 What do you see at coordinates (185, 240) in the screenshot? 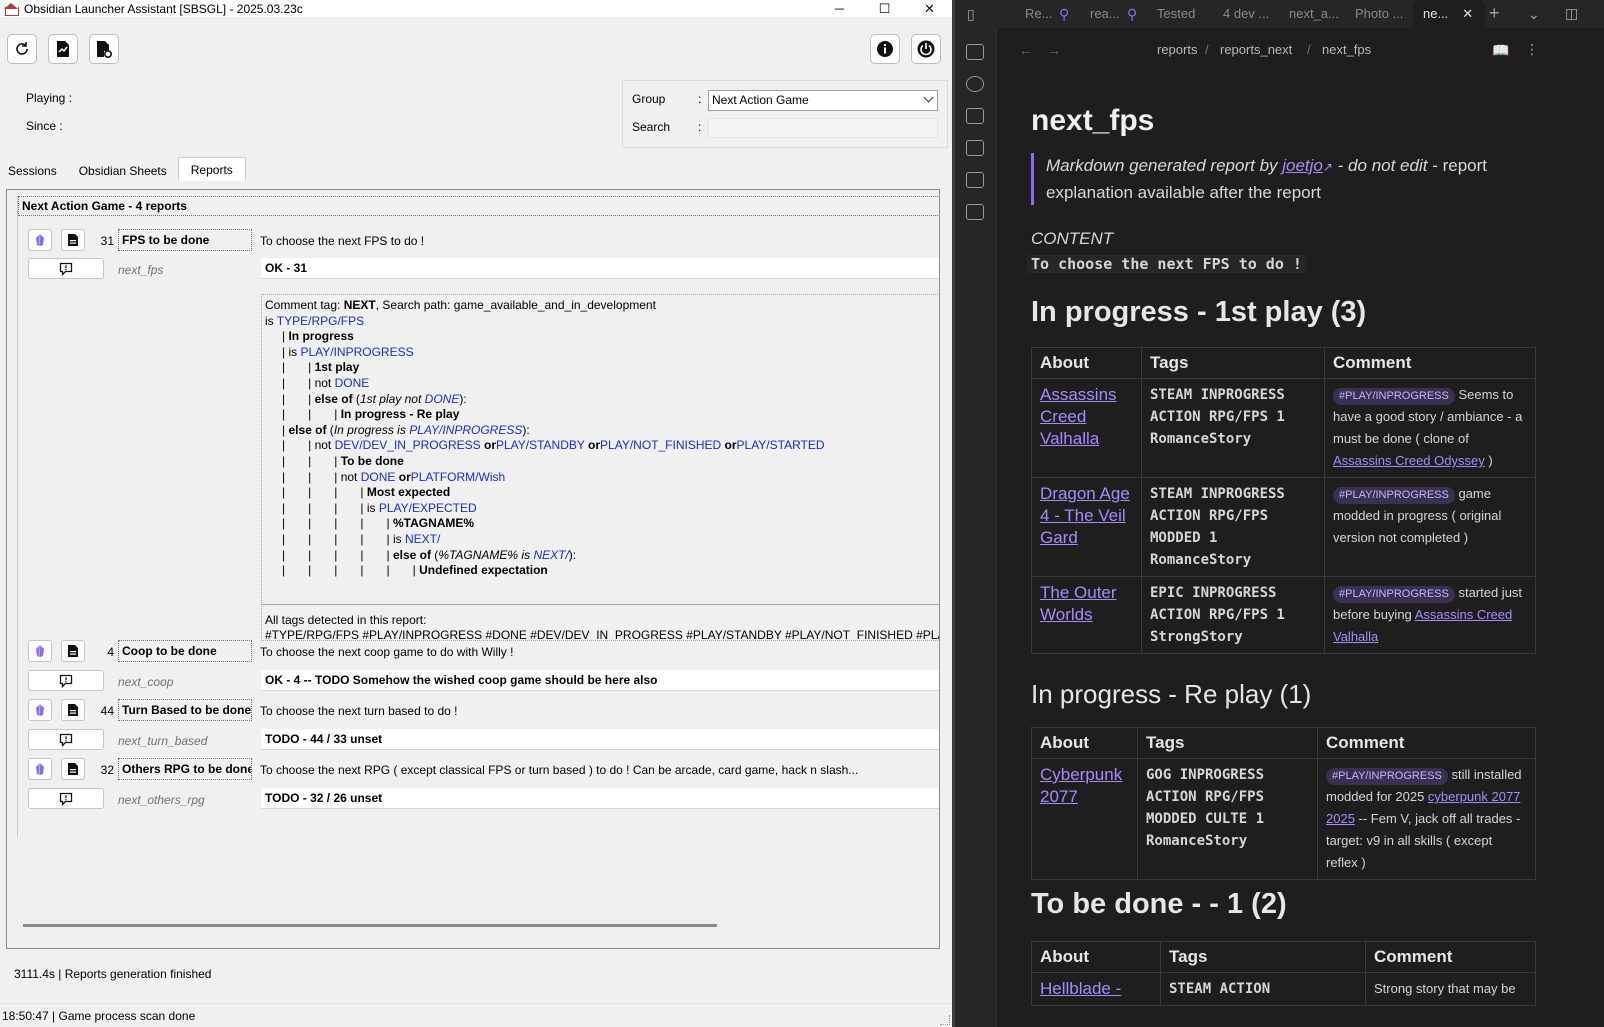
I see `report-name: FPS to be done` at bounding box center [185, 240].